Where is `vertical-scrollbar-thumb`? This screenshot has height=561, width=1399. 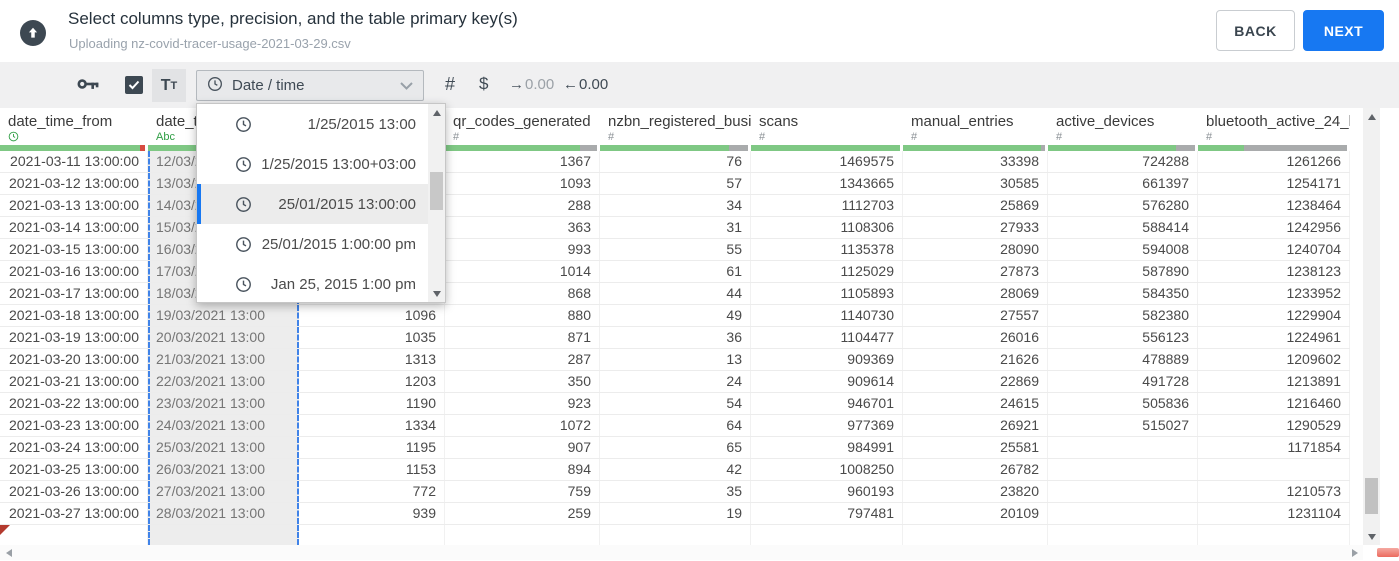 vertical-scrollbar-thumb is located at coordinates (1371, 496).